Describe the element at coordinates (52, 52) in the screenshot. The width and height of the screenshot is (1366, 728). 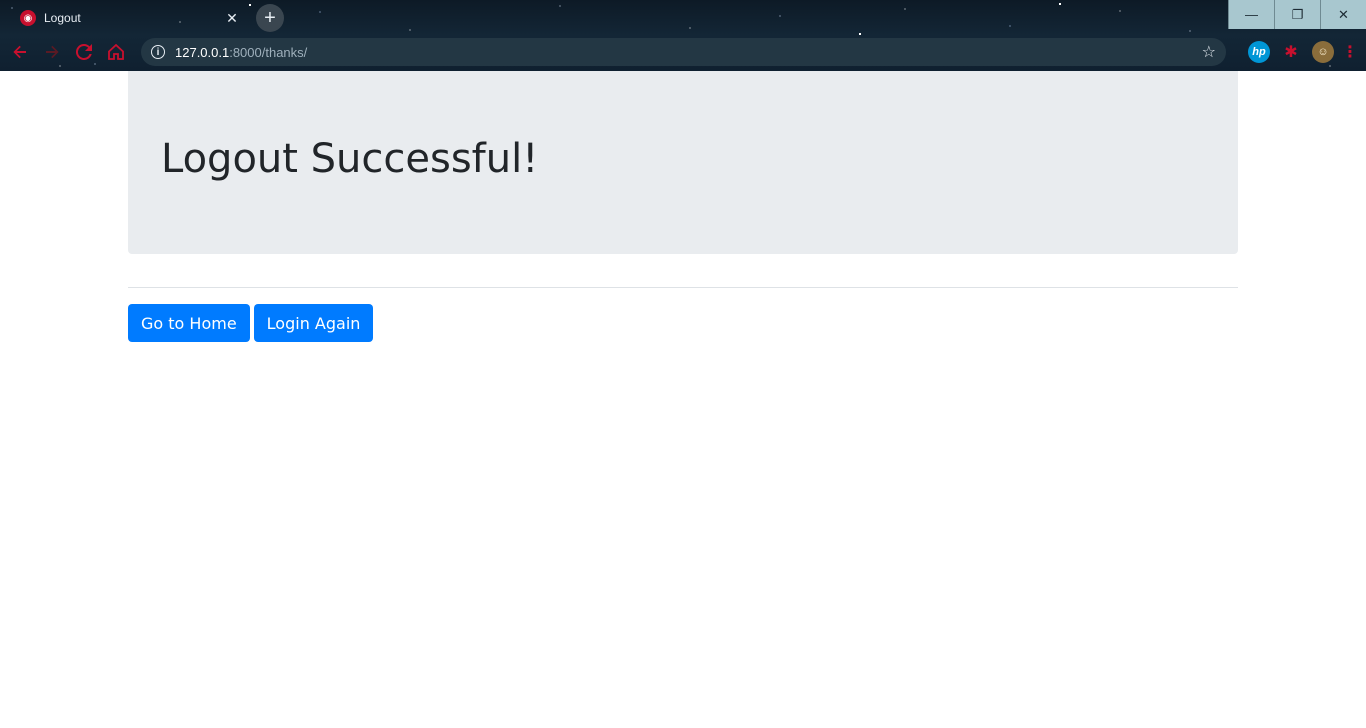
I see `forward-arrow-icon` at that location.